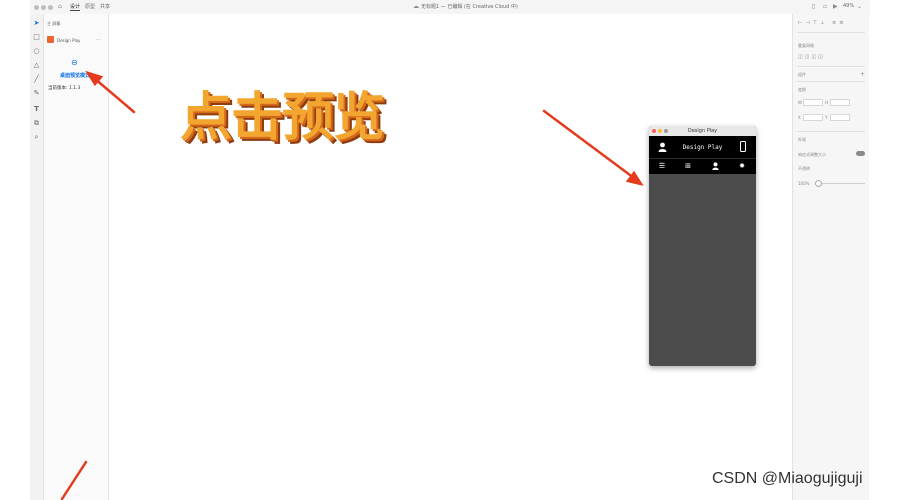  I want to click on arrow-bottom, so click(74, 480).